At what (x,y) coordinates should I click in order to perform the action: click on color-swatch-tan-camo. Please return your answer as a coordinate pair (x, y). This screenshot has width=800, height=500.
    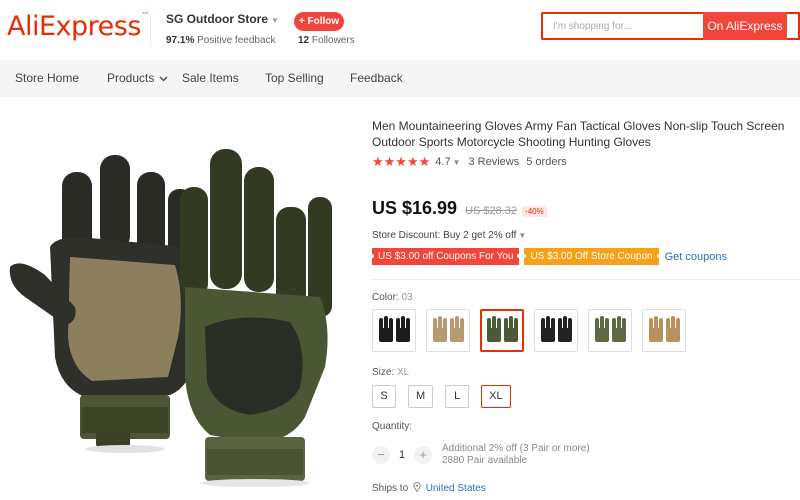
    Looking at the image, I should click on (448, 330).